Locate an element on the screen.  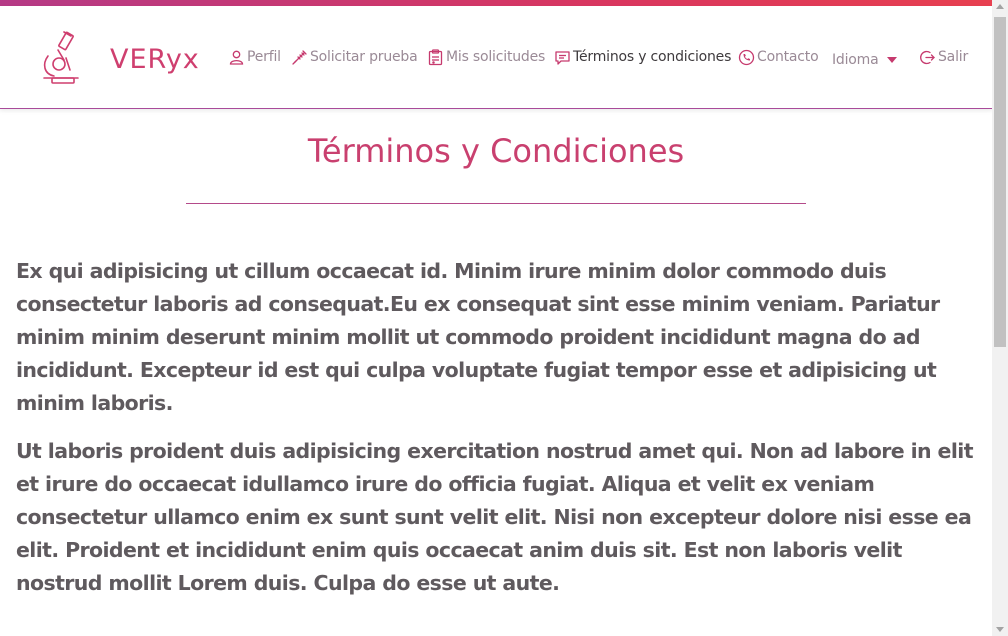
phone-icon is located at coordinates (746, 57).